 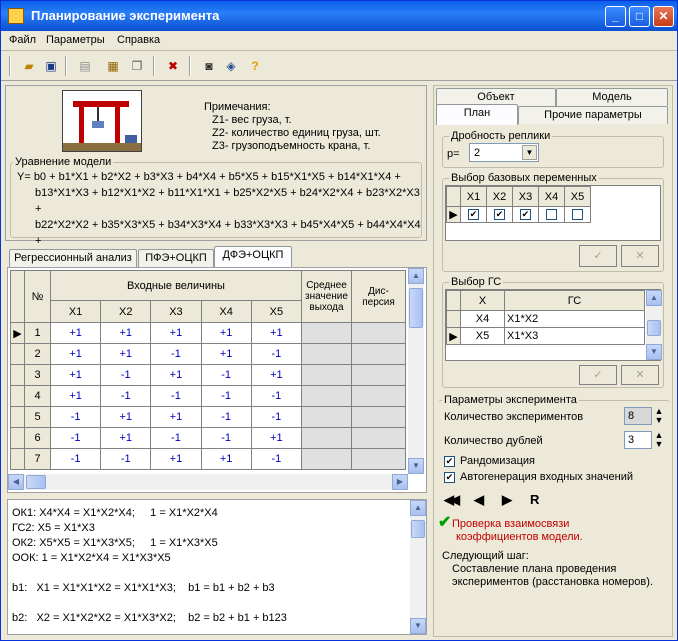 What do you see at coordinates (654, 325) in the screenshot?
I see `gs-vscroll: ▲ ▼` at bounding box center [654, 325].